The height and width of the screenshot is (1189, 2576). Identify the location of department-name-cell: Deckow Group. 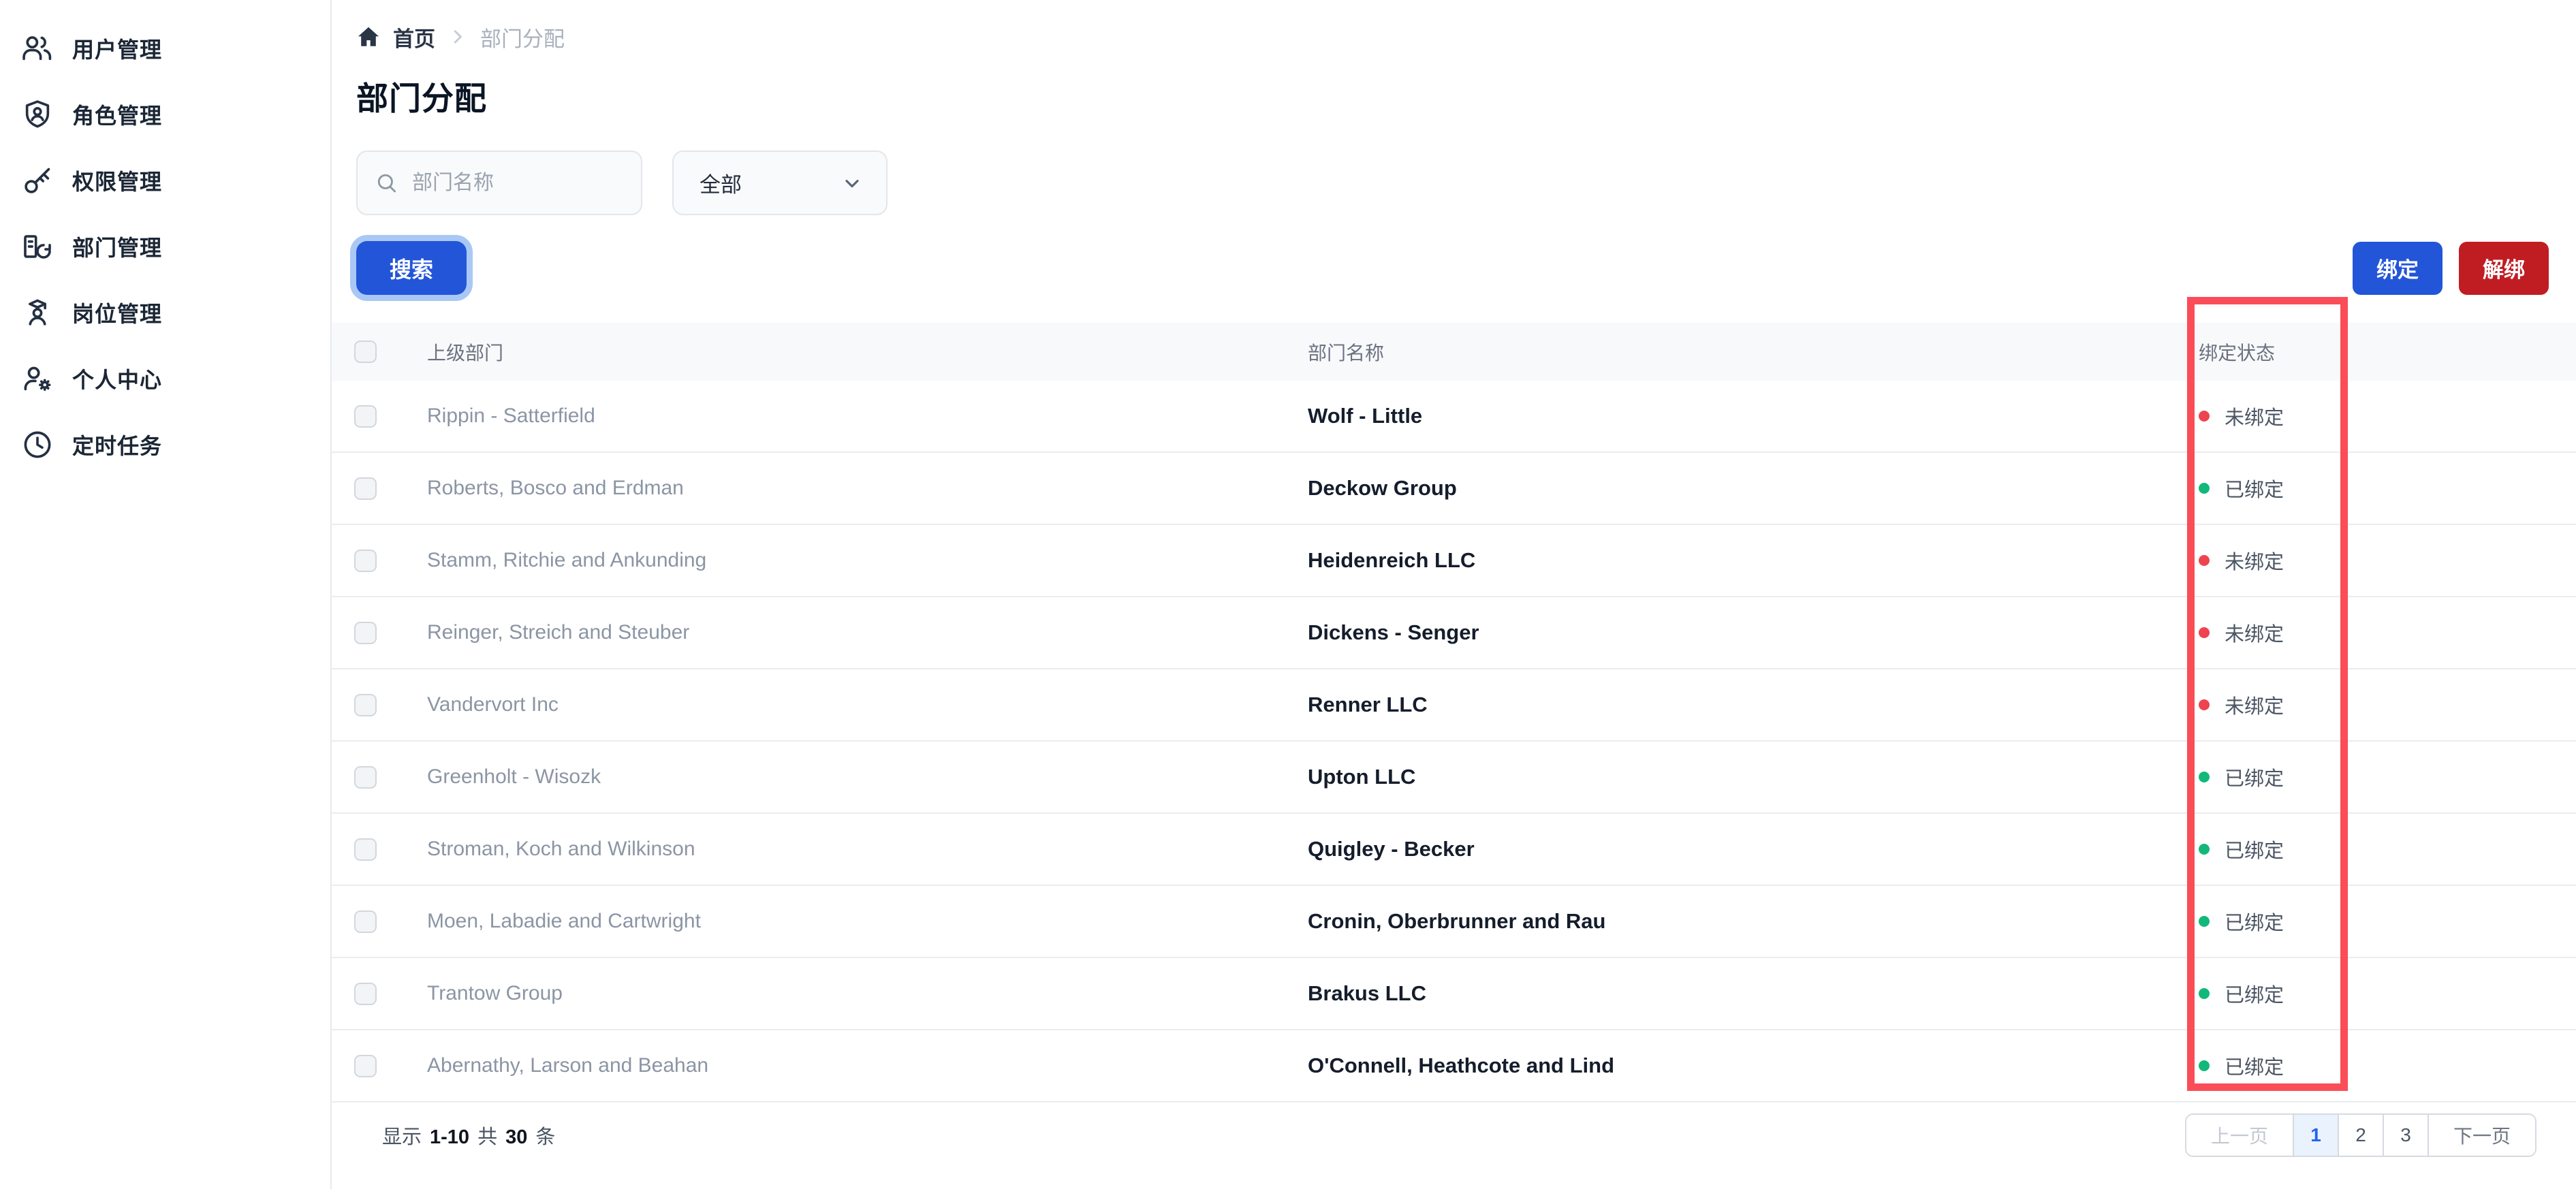
(1382, 488).